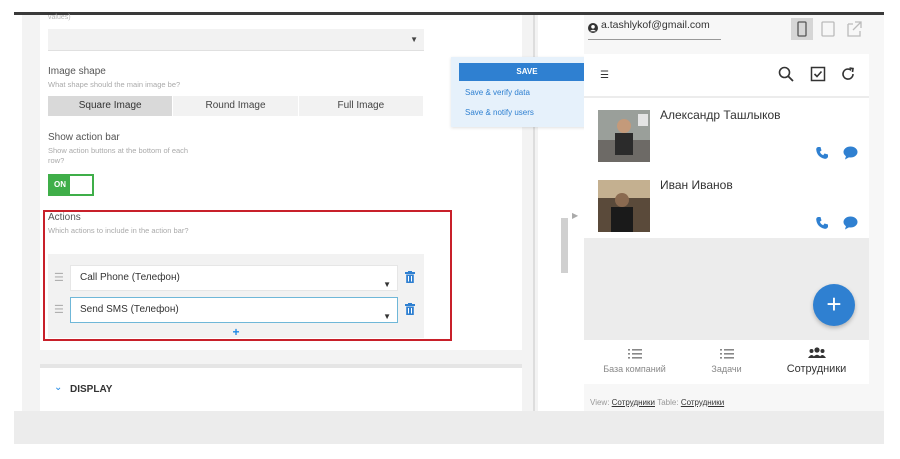 This screenshot has height=459, width=900. Describe the element at coordinates (499, 112) in the screenshot. I see `save-notify-item: Save & notify users` at that location.